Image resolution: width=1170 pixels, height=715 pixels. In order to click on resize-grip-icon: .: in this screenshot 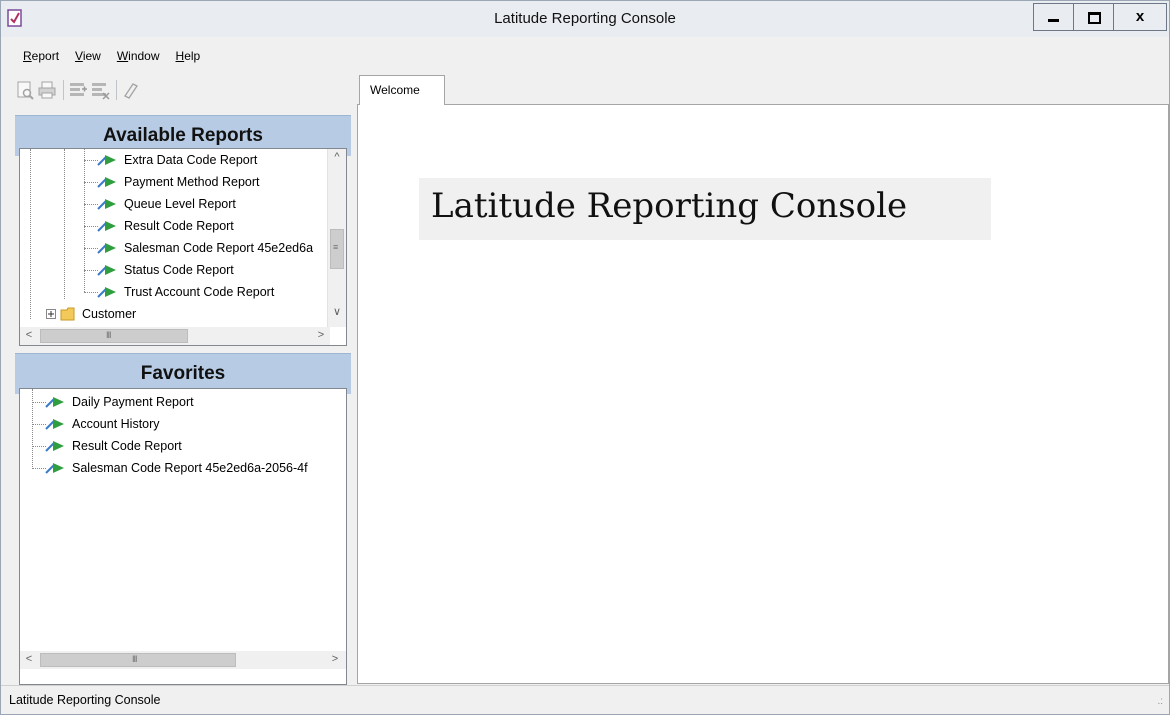, I will do `click(1160, 701)`.